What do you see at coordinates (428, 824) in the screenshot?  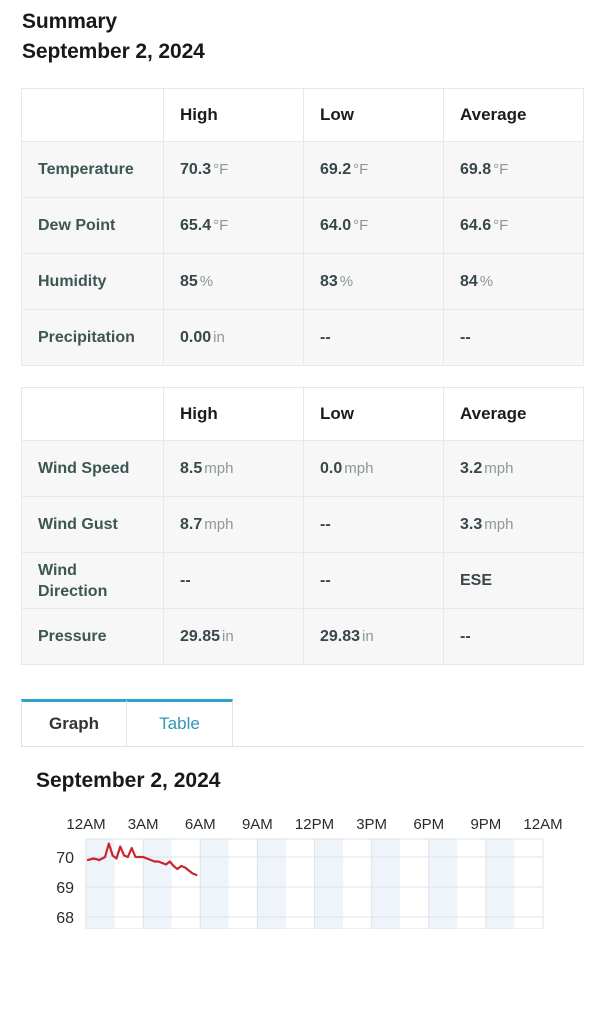 I see `chart-xtick-label: 6PM` at bounding box center [428, 824].